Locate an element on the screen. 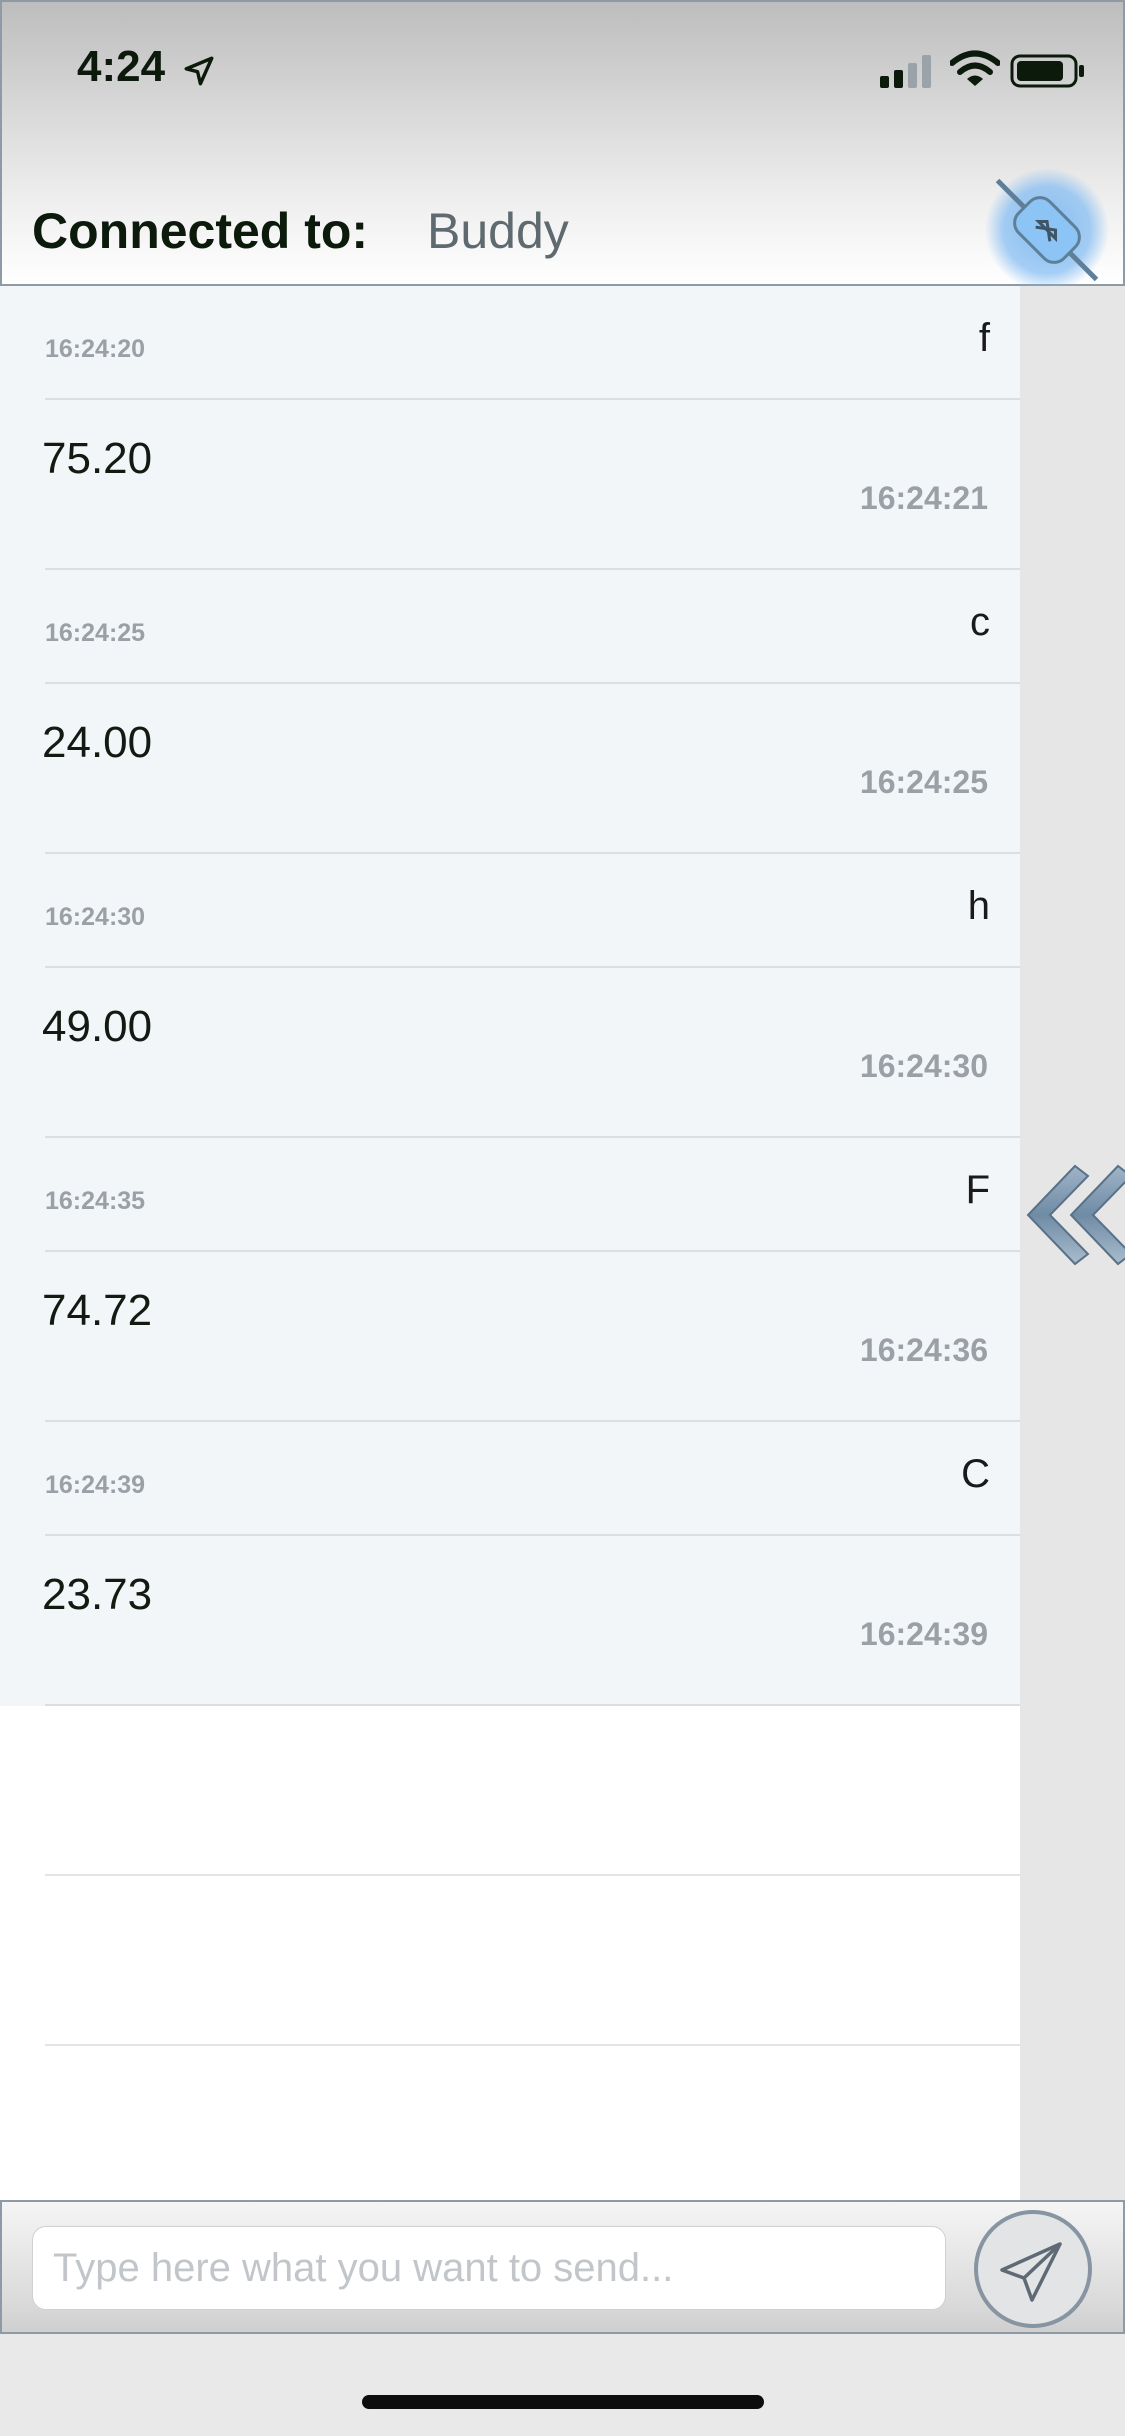  received-timestamp: 16:24:36 is located at coordinates (923, 1350).